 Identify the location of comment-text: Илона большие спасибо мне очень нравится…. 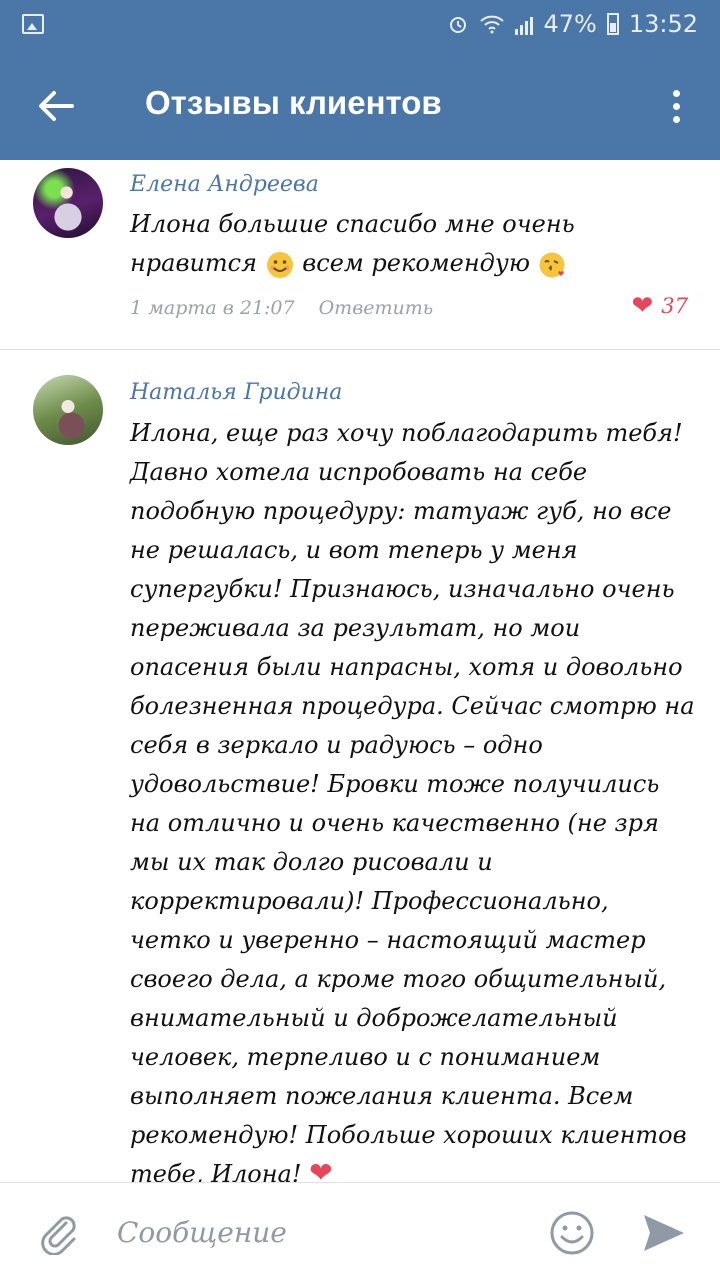
(412, 244).